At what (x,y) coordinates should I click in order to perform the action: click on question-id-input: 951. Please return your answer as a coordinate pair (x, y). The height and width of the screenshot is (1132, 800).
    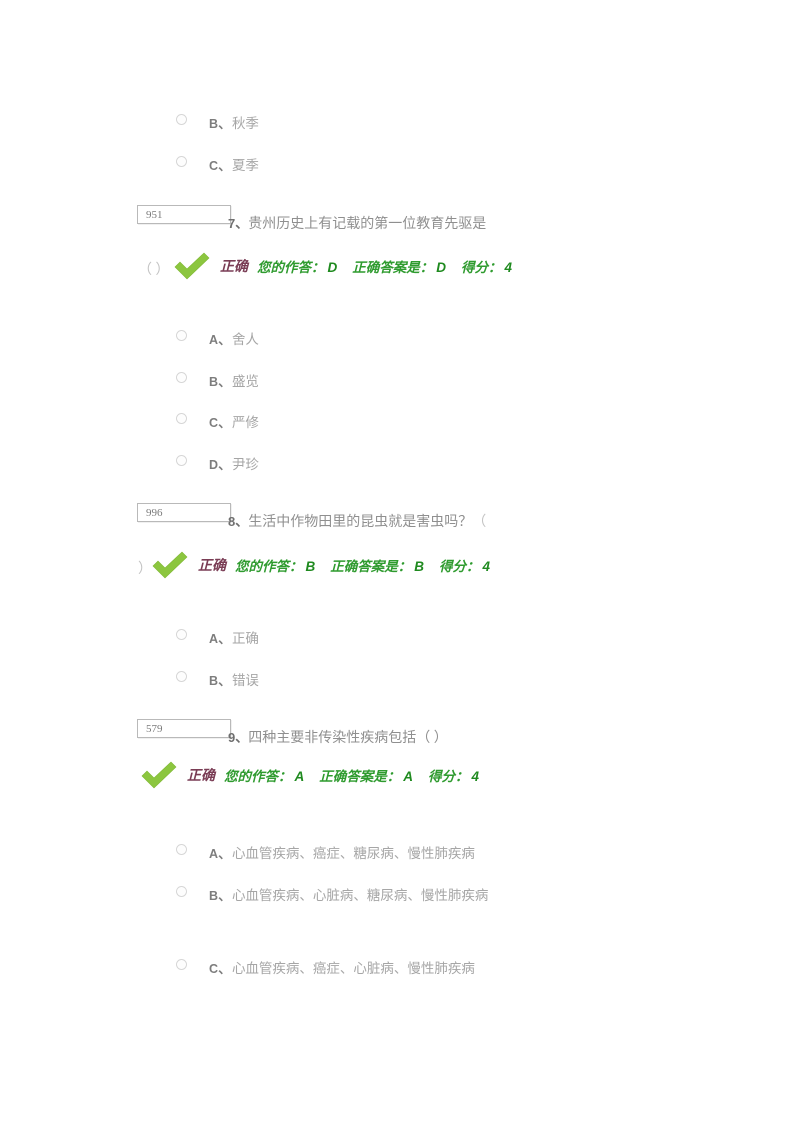
    Looking at the image, I should click on (184, 214).